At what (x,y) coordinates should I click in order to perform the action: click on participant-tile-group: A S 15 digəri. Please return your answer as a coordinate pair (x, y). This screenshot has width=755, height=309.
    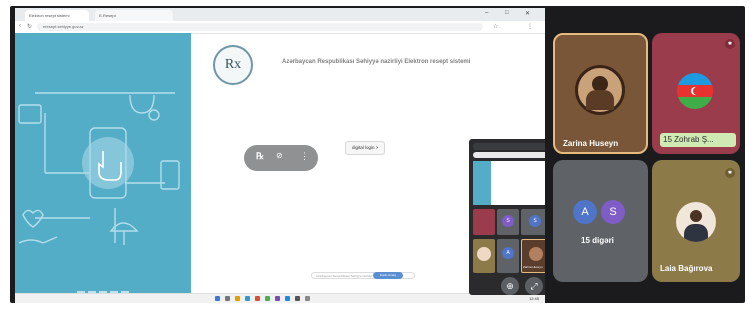
    Looking at the image, I should click on (600, 221).